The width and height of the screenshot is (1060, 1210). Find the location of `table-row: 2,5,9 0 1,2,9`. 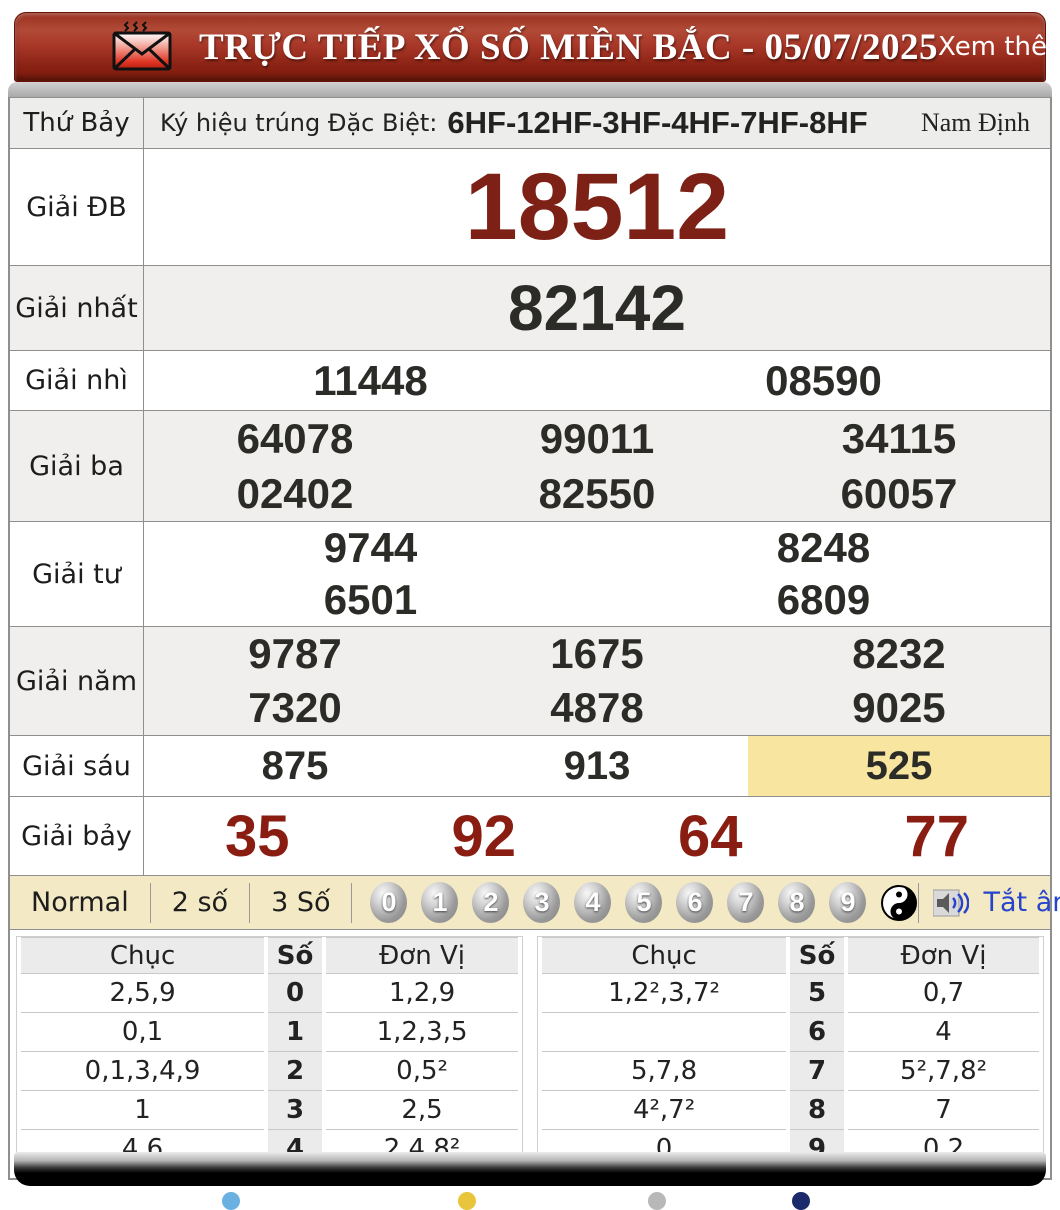

table-row: 2,5,9 0 1,2,9 is located at coordinates (269, 993).